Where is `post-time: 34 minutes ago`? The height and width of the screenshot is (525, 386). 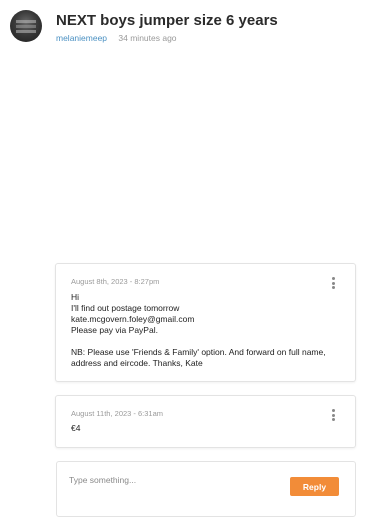
post-time: 34 minutes ago is located at coordinates (147, 38).